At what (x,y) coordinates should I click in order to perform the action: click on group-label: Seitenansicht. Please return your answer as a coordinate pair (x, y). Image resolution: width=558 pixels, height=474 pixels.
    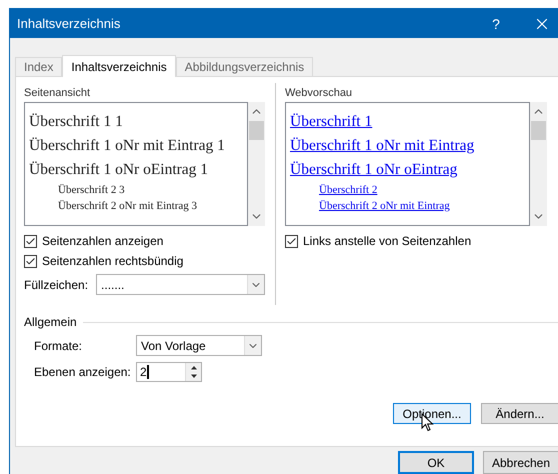
    Looking at the image, I should click on (58, 93).